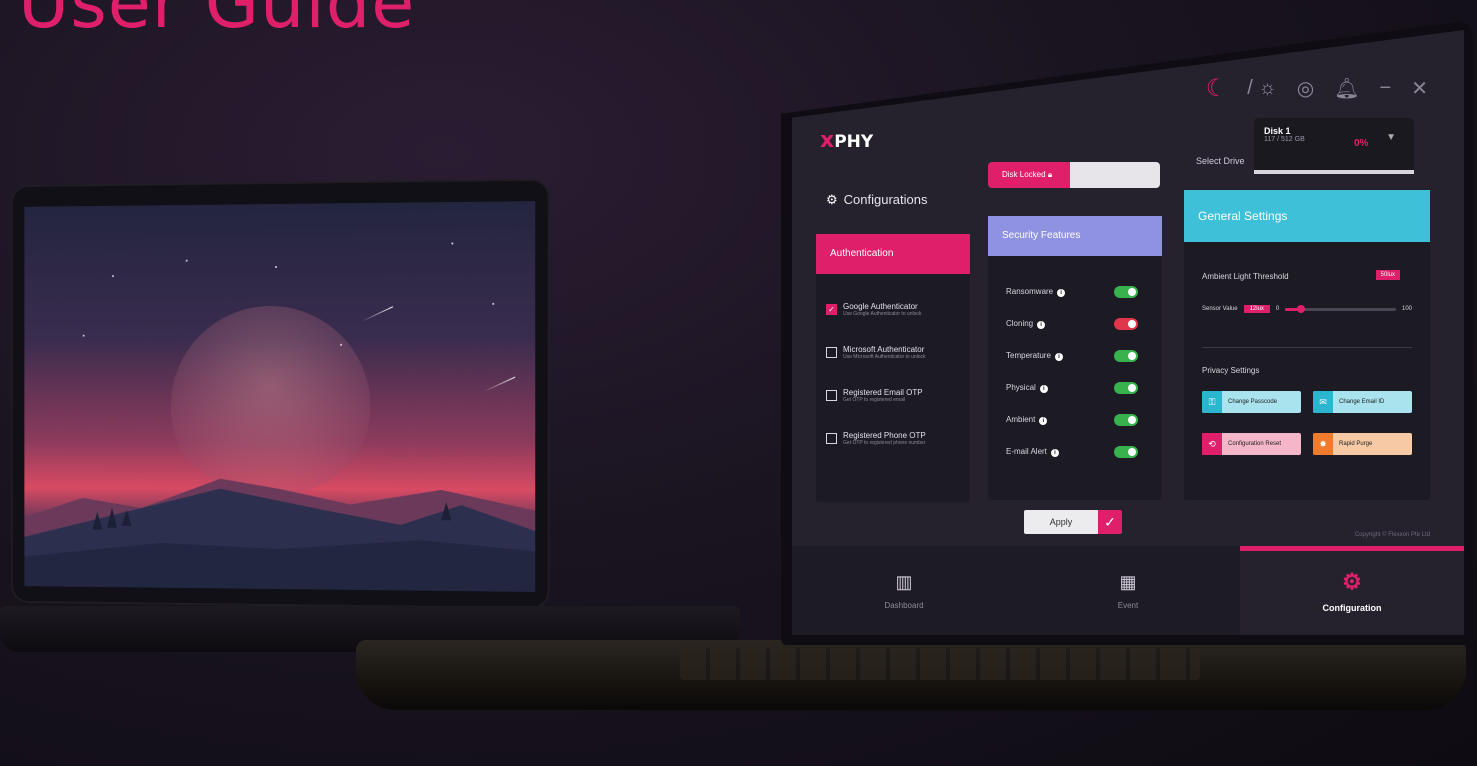  I want to click on security-row: Ransomware i, so click(1075, 292).